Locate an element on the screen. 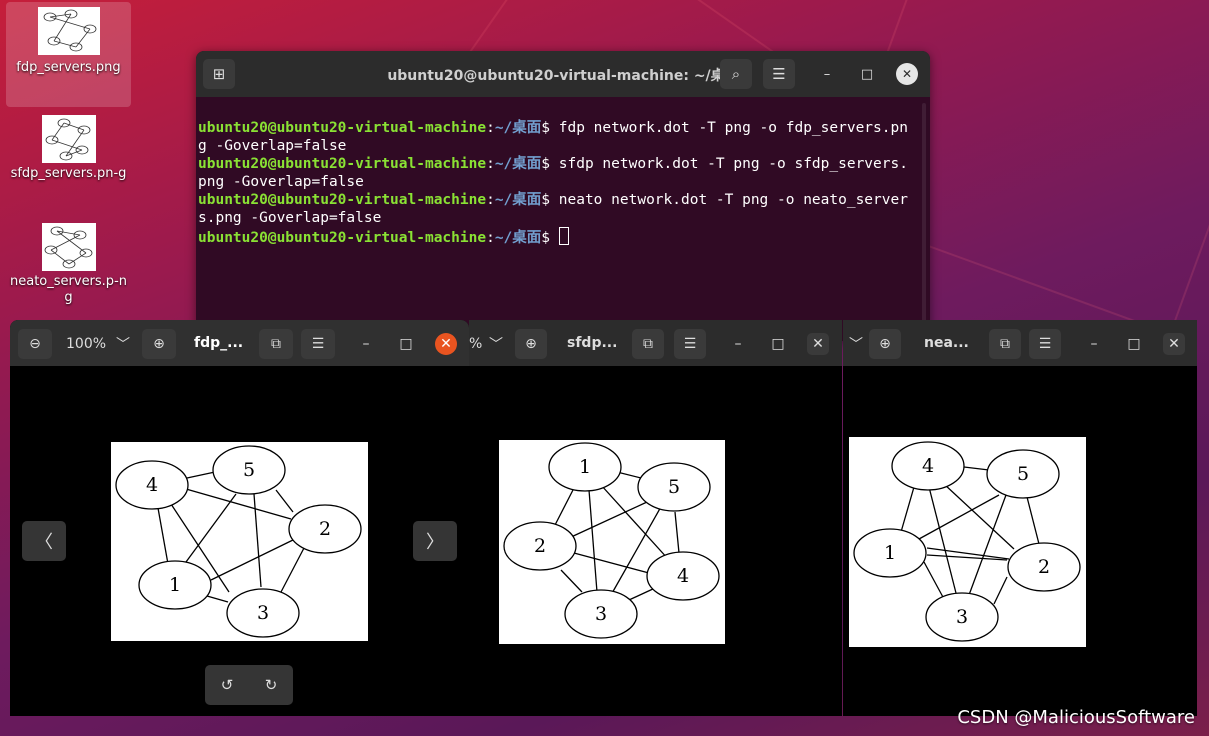 The width and height of the screenshot is (1209, 736). desktop-icon-neato: neato_servers.p-ng is located at coordinates (68, 266).